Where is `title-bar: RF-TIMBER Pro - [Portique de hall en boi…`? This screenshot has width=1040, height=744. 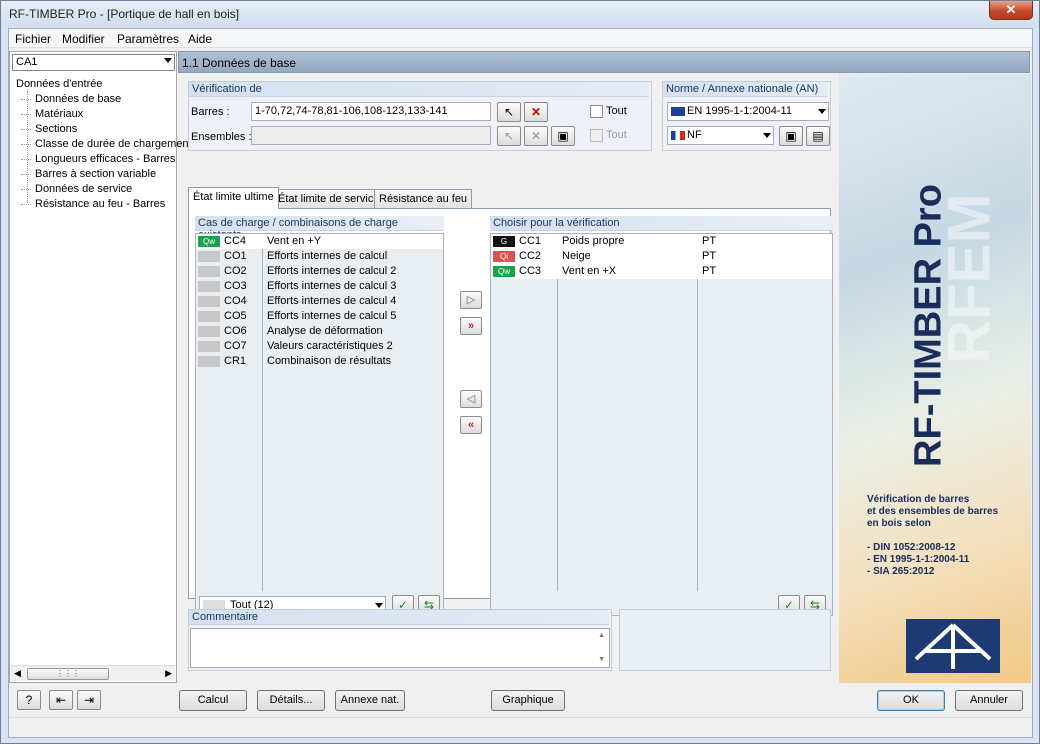 title-bar: RF-TIMBER Pro - [Portique de hall en boi… is located at coordinates (520, 14).